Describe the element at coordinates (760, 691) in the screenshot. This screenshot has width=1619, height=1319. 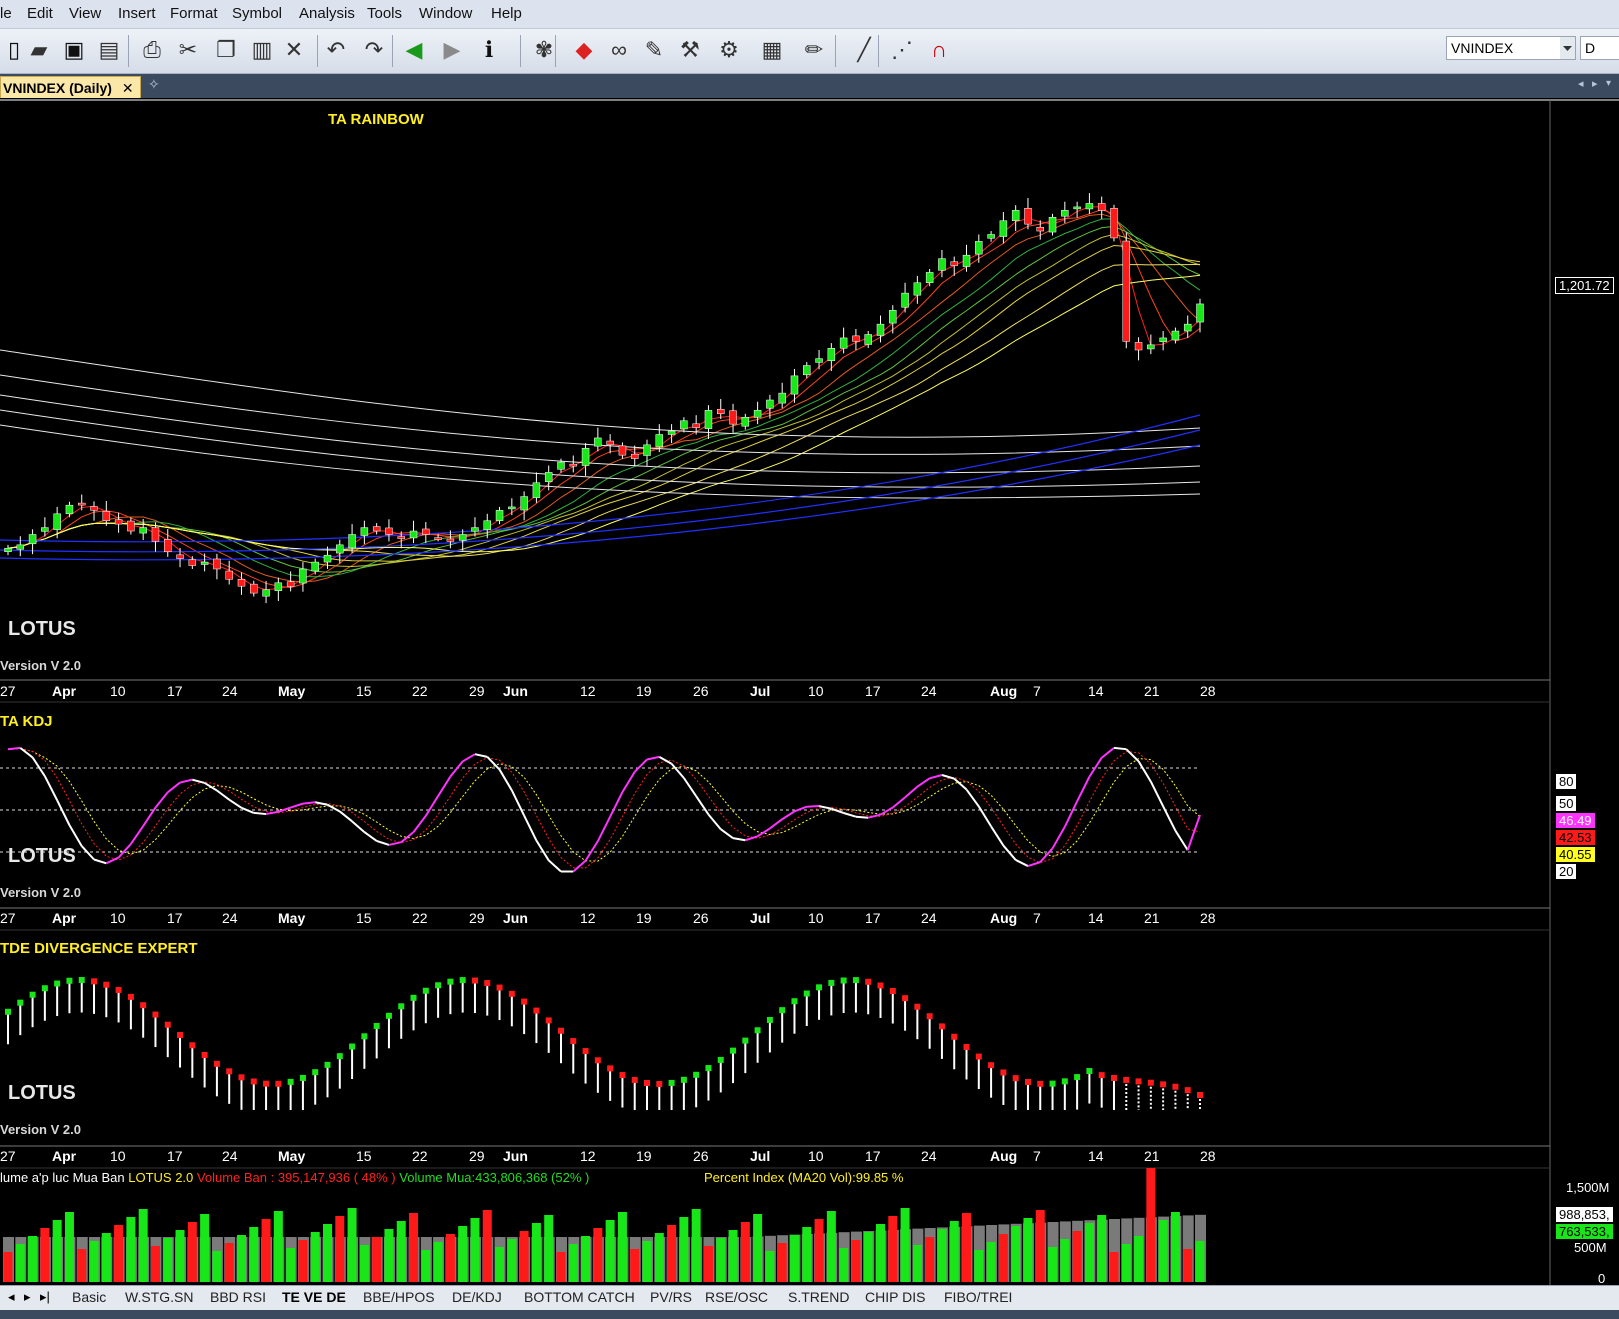
I see `x-axis-tick: Jul` at that location.